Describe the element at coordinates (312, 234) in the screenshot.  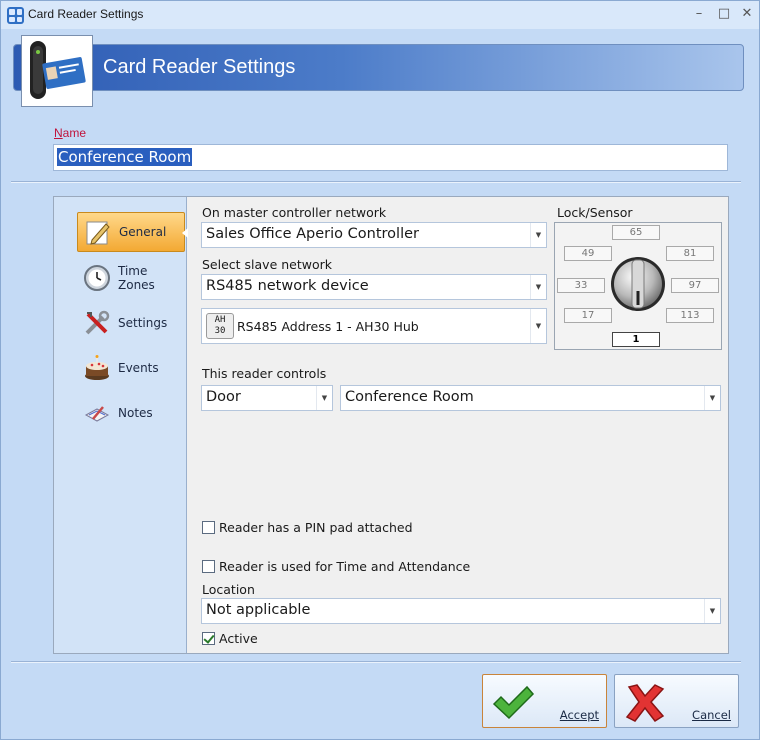
I see `master-network-value: Sales Office Aperio Controller` at that location.